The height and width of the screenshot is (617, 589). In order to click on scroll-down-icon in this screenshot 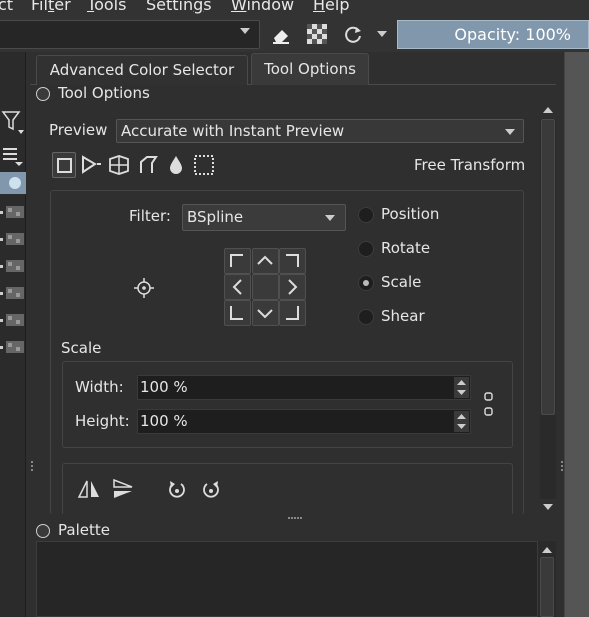, I will do `click(548, 507)`.